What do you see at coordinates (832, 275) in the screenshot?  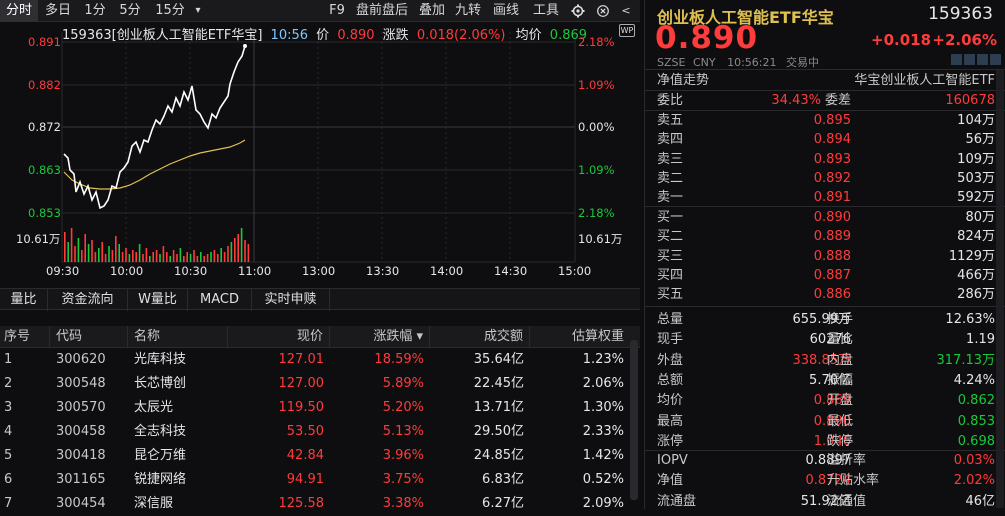 I see `bid-price: 0.887` at bounding box center [832, 275].